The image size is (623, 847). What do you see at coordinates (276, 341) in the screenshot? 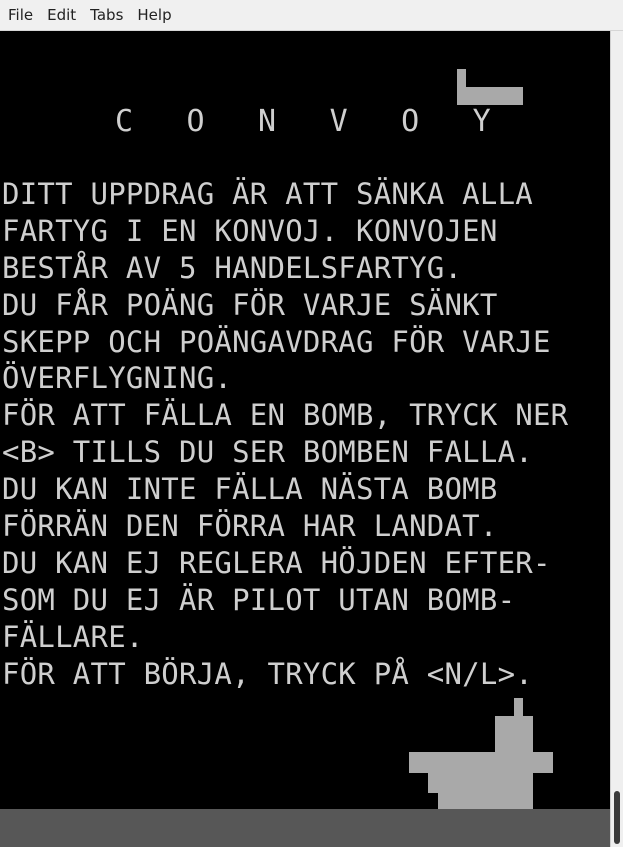
I see `instruction-line: SKEPP OCH POÄNGAVDRAG FÖR VARJE` at bounding box center [276, 341].